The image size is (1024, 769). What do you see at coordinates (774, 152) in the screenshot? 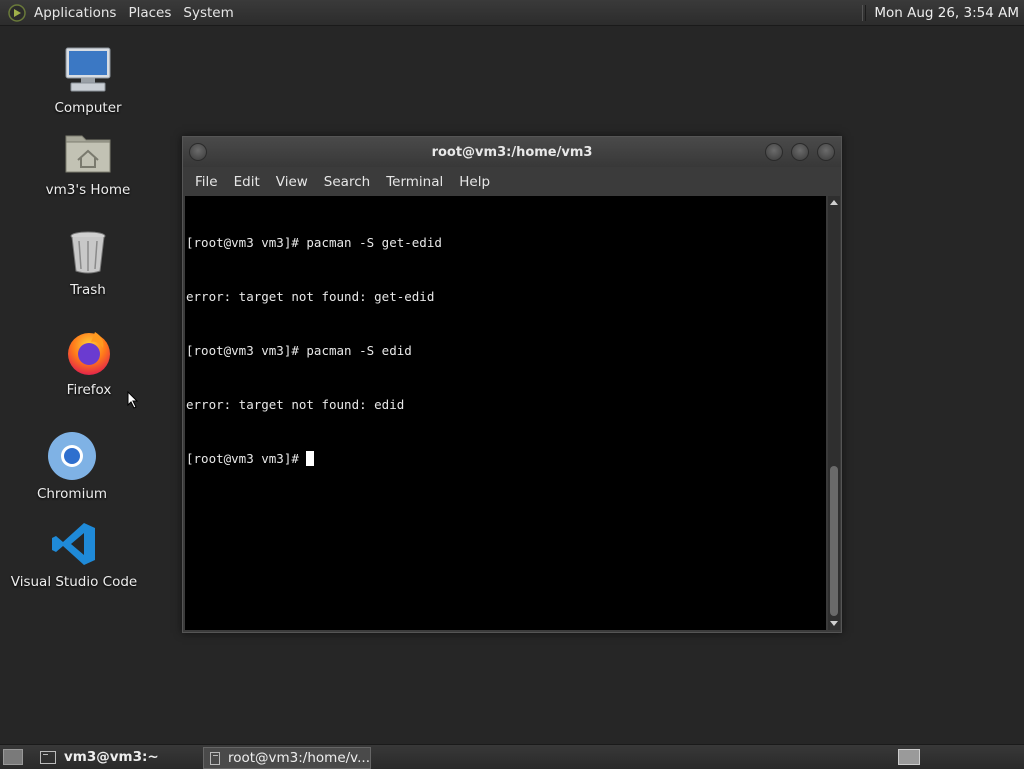
I see `minimize-button` at bounding box center [774, 152].